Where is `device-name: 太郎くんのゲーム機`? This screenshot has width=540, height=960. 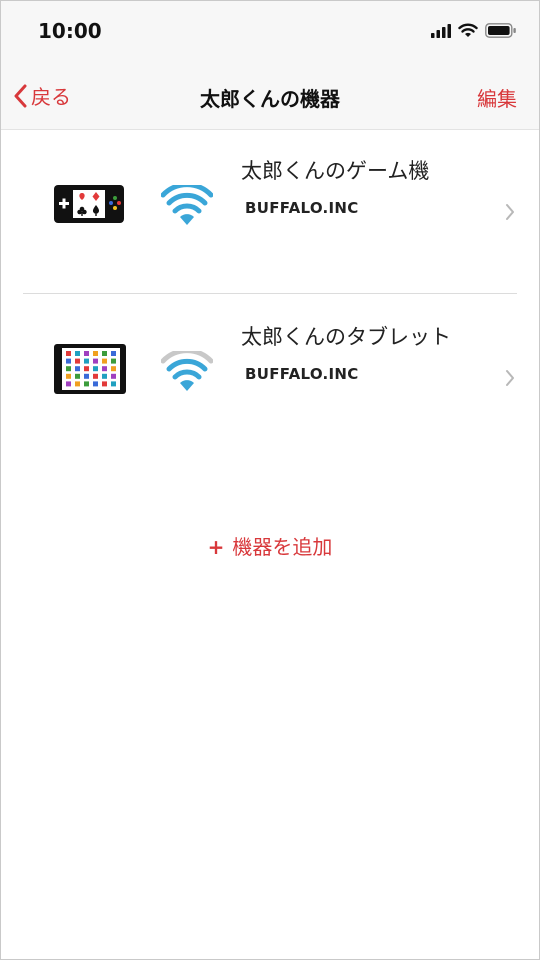 device-name: 太郎くんのゲーム機 is located at coordinates (335, 171).